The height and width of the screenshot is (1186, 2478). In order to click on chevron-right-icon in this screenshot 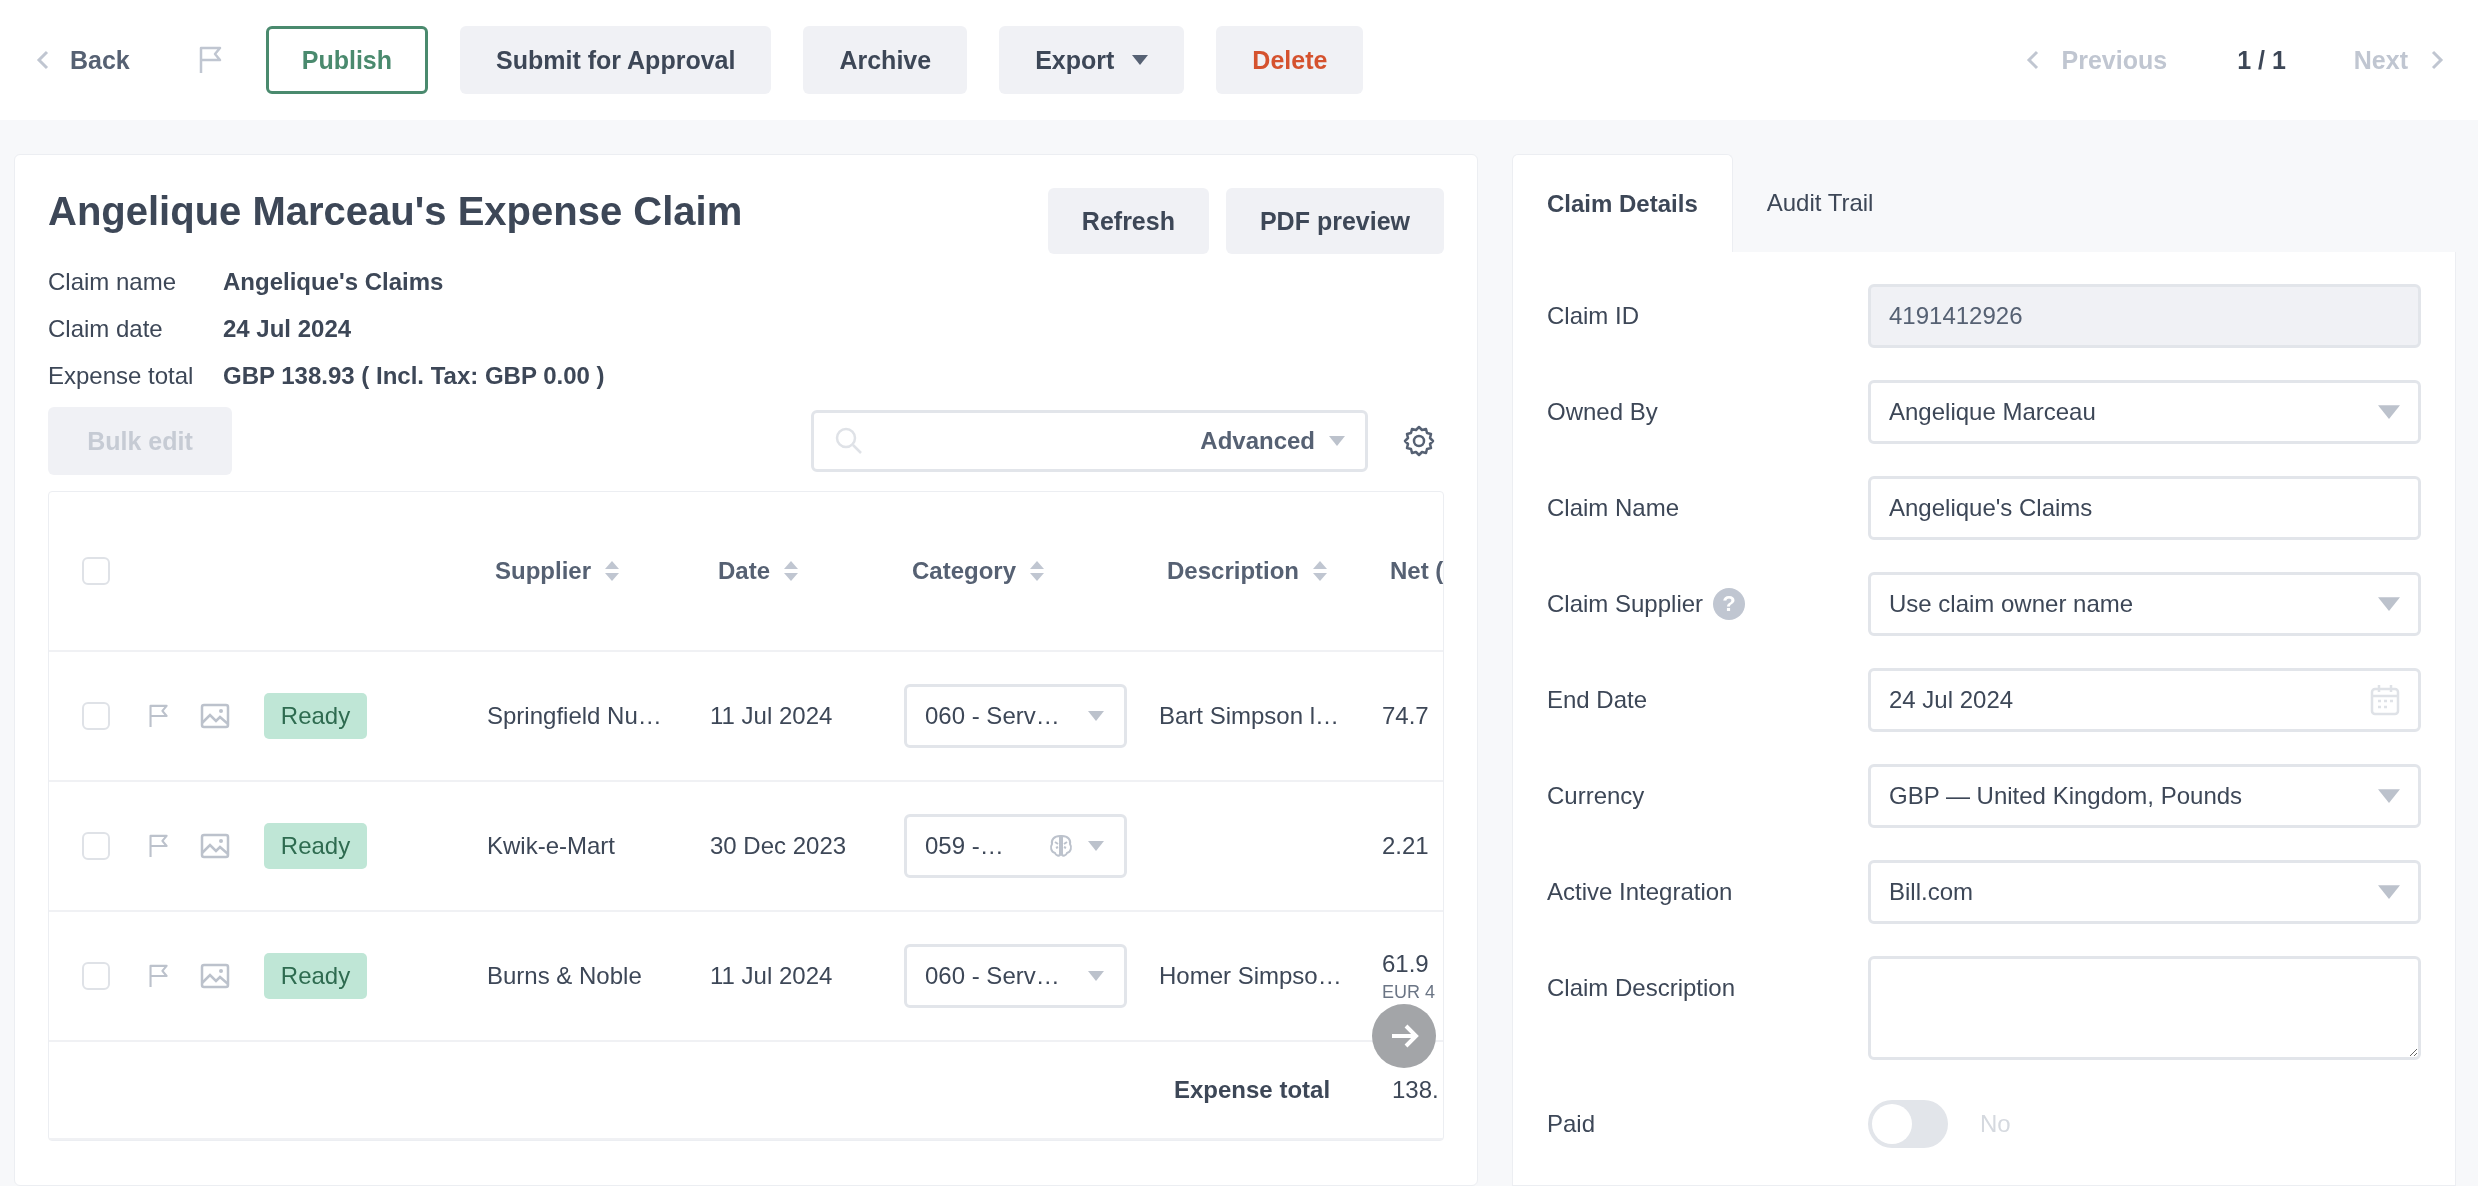, I will do `click(2437, 60)`.